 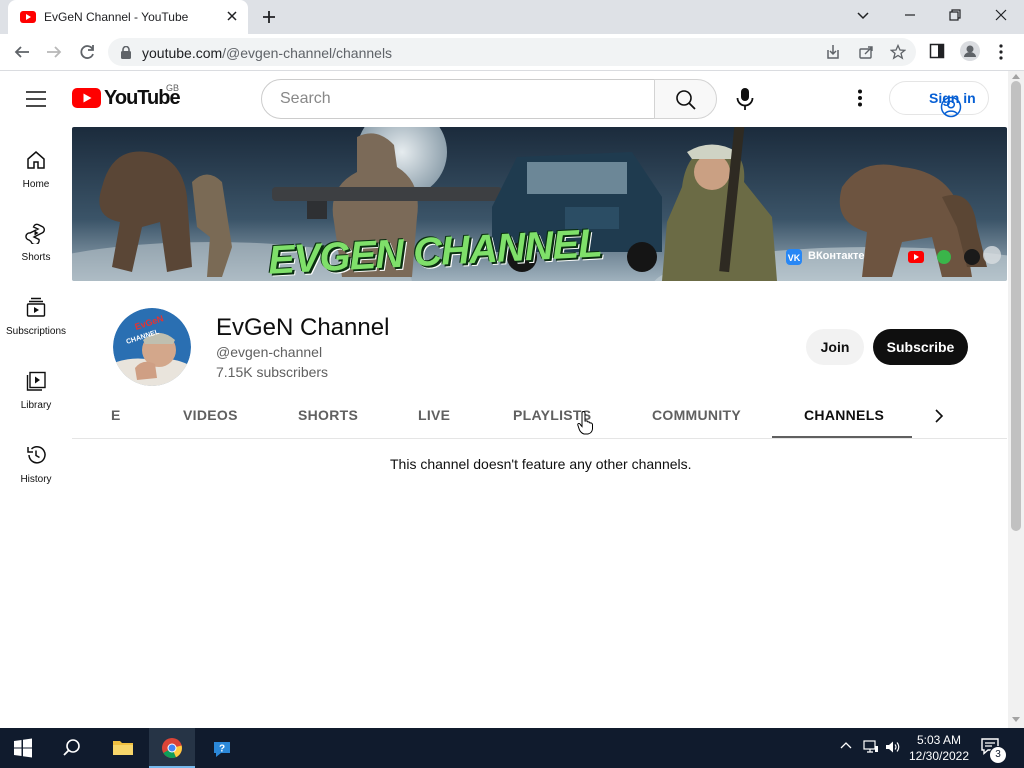 What do you see at coordinates (307, 53) in the screenshot?
I see `url-path: /@evgen-channel/channels` at bounding box center [307, 53].